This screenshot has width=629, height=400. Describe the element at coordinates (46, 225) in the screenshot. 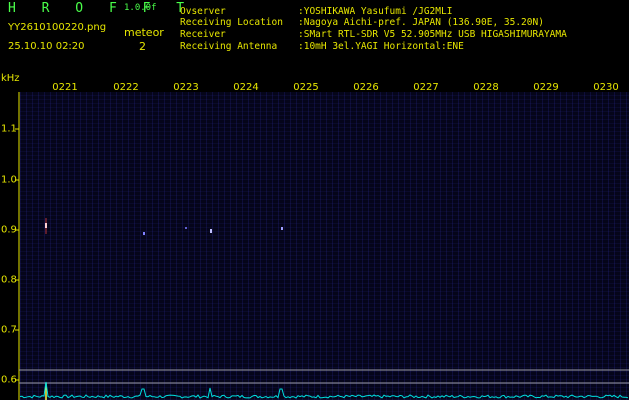

I see `meteor-echo-1-core` at that location.